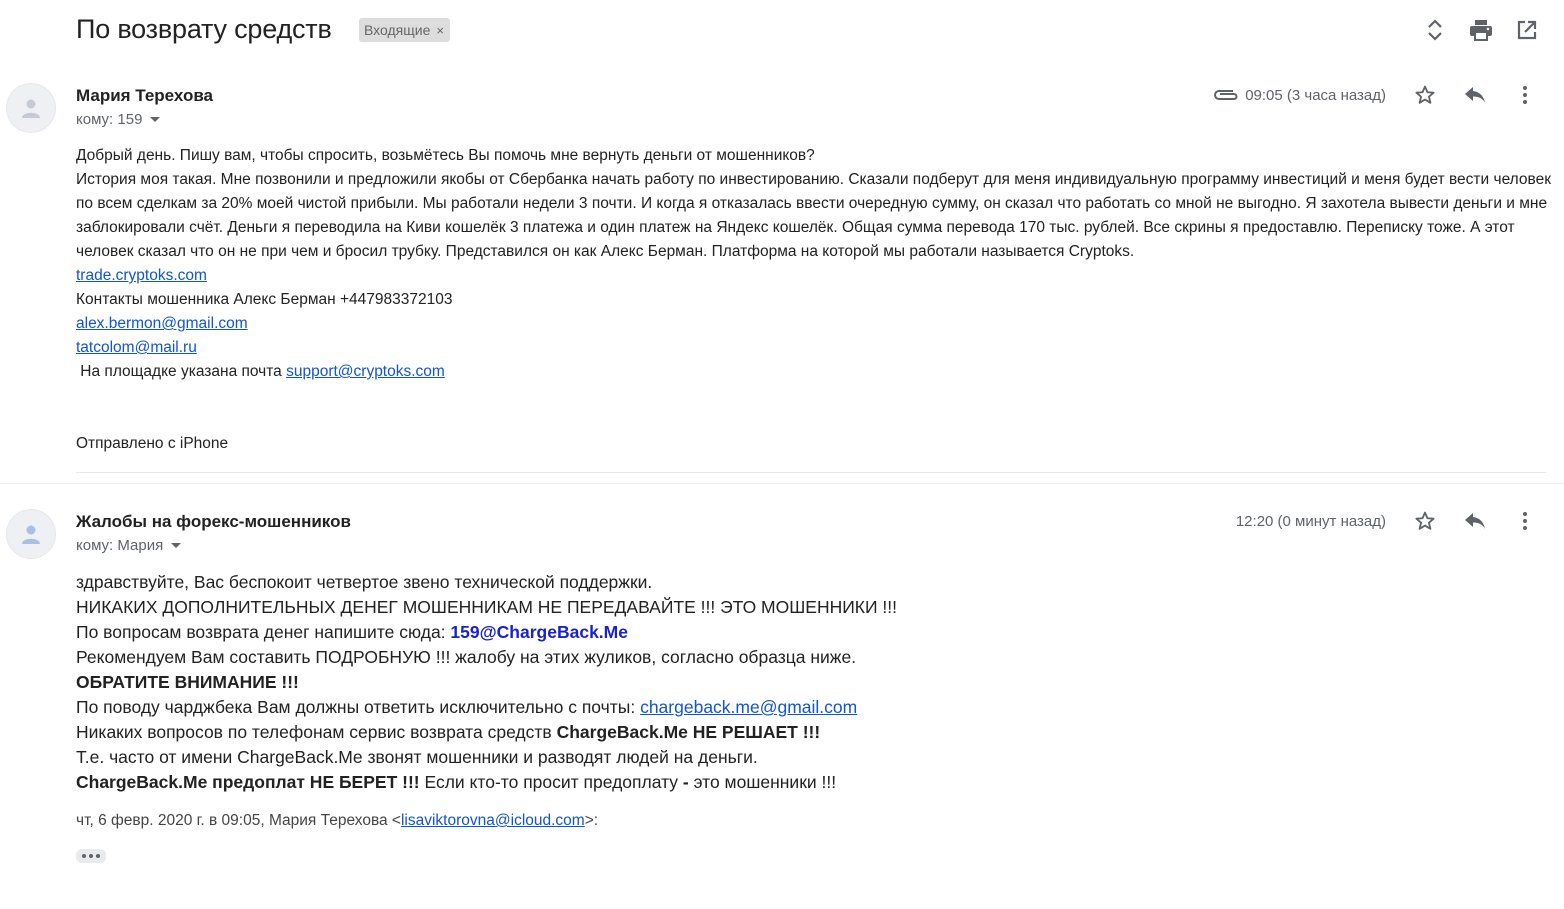 This screenshot has height=909, width=1564. Describe the element at coordinates (782, 31) in the screenshot. I see `thread-header: По возврату средств Входящие ×` at that location.